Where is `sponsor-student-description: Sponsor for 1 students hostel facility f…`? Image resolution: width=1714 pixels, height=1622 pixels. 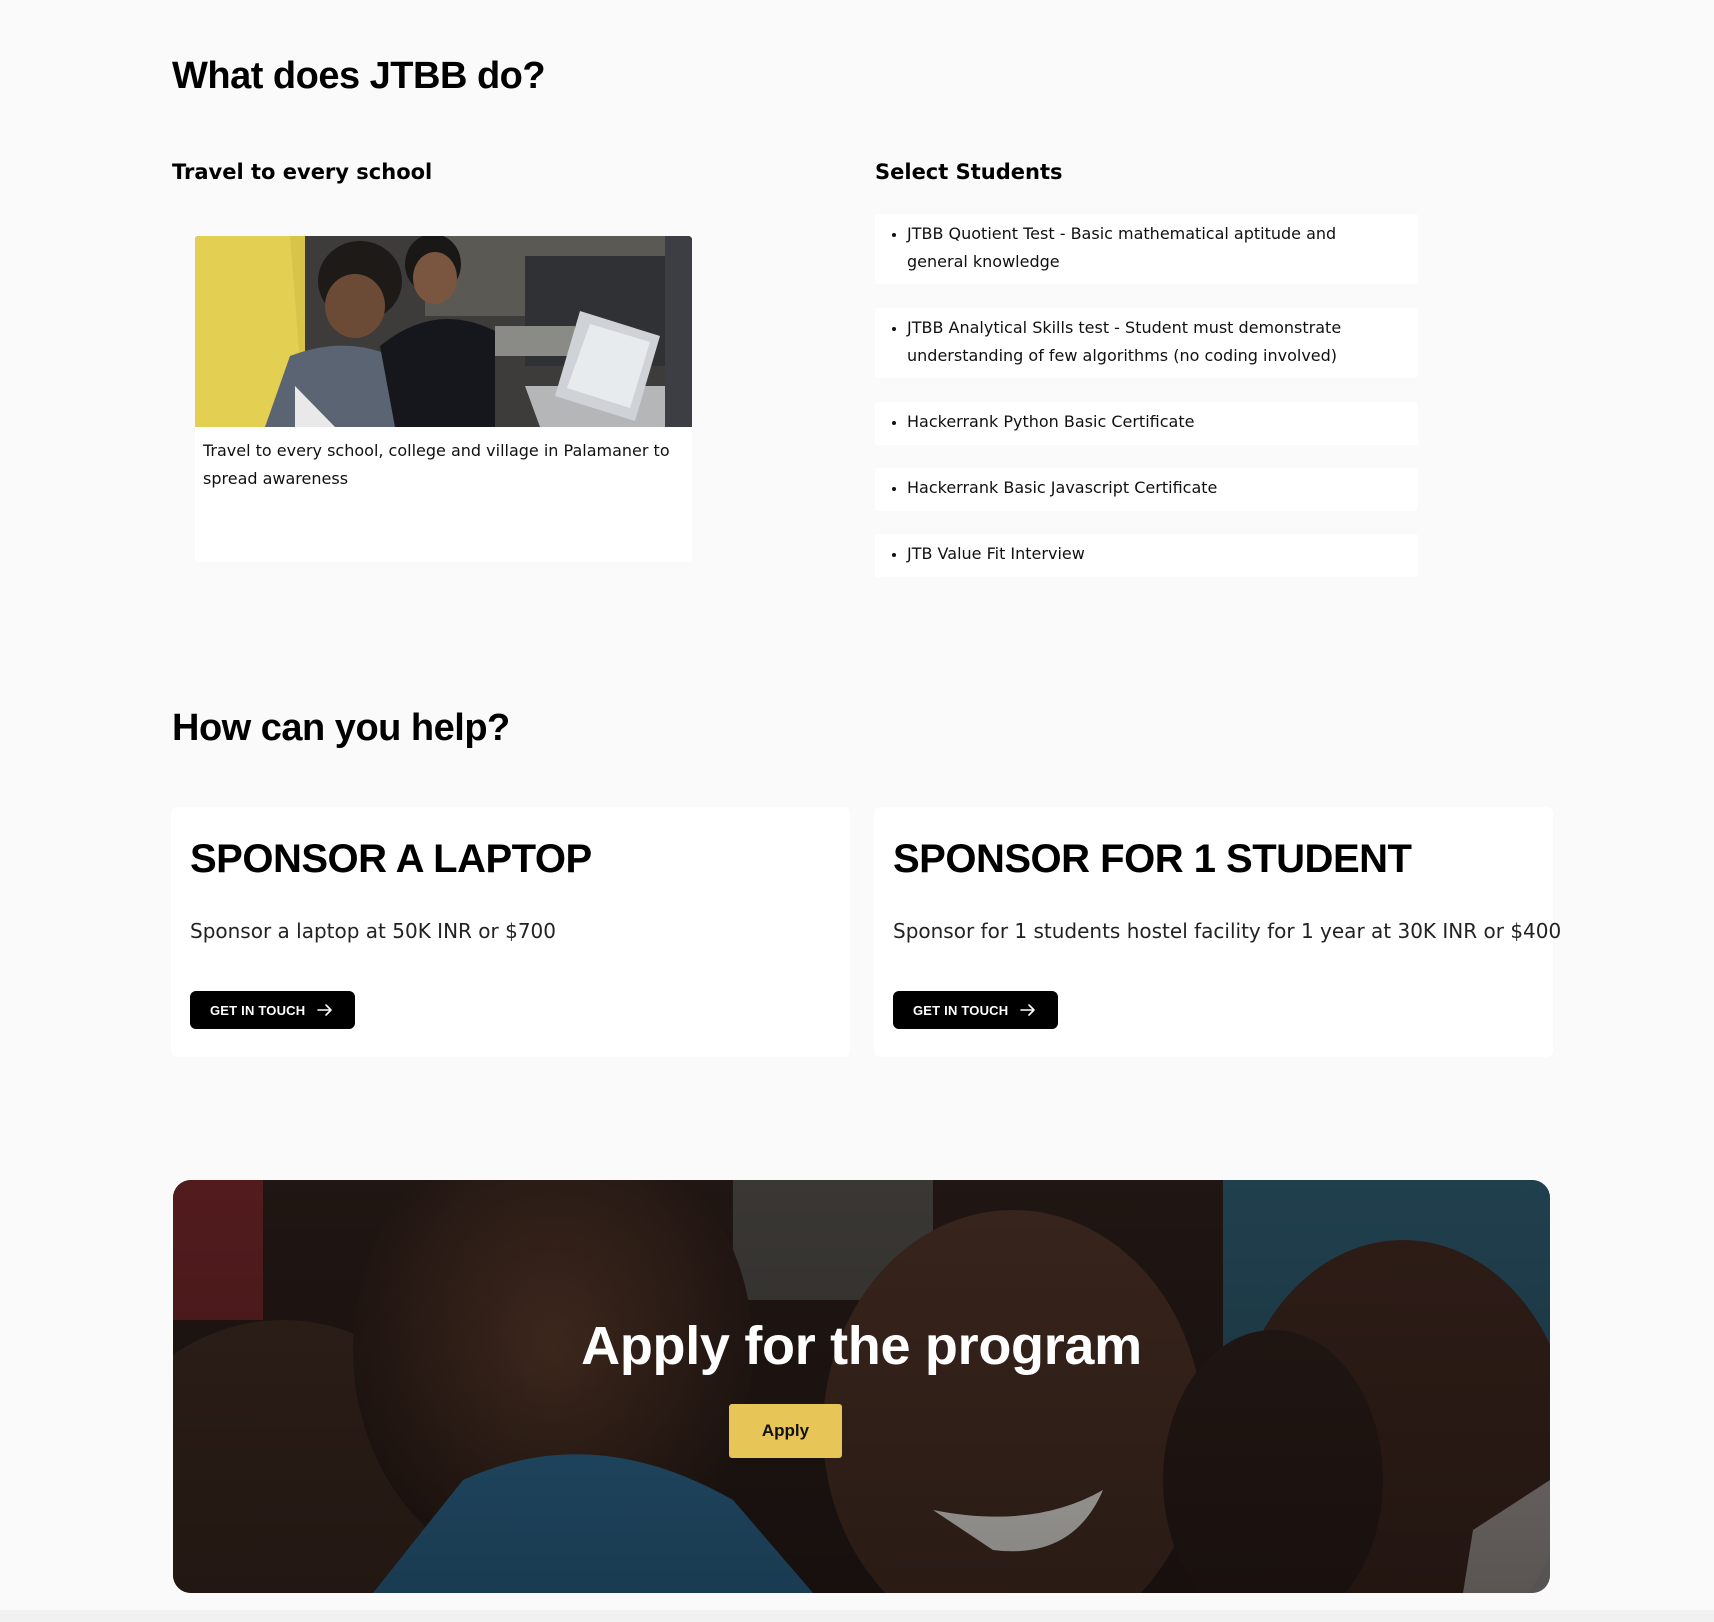
sponsor-student-description: Sponsor for 1 students hostel facility f… is located at coordinates (1227, 931).